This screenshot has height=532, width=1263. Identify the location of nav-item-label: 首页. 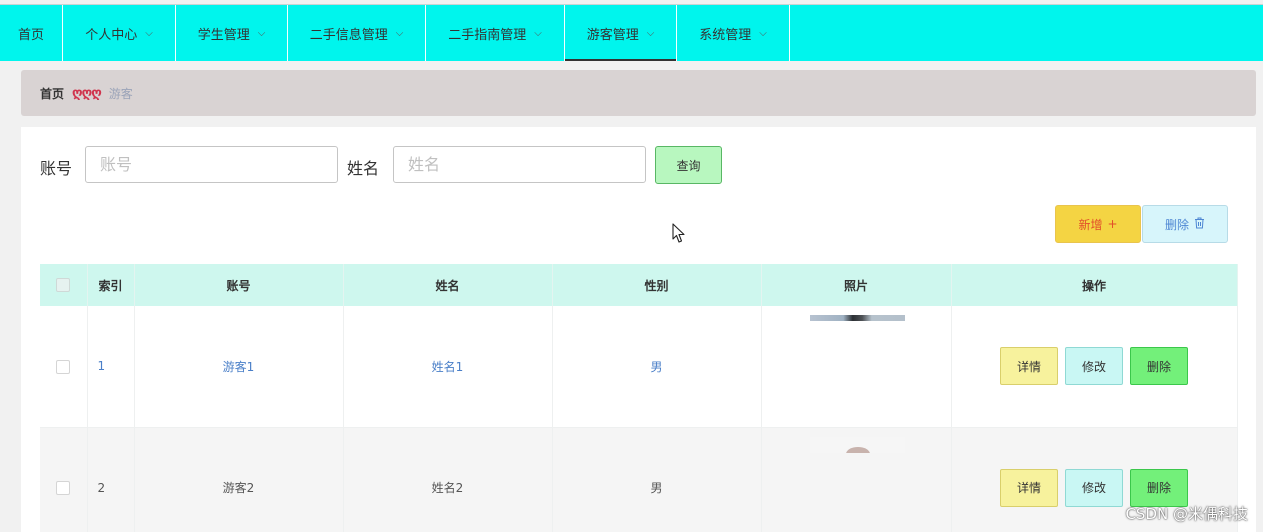
(30, 35).